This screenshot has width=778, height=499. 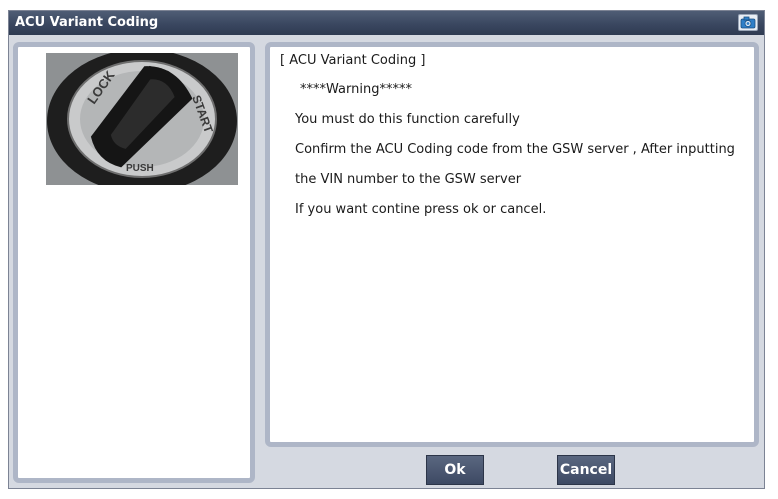 I want to click on message-line: If you want contine press ok or cancel., so click(x=421, y=209).